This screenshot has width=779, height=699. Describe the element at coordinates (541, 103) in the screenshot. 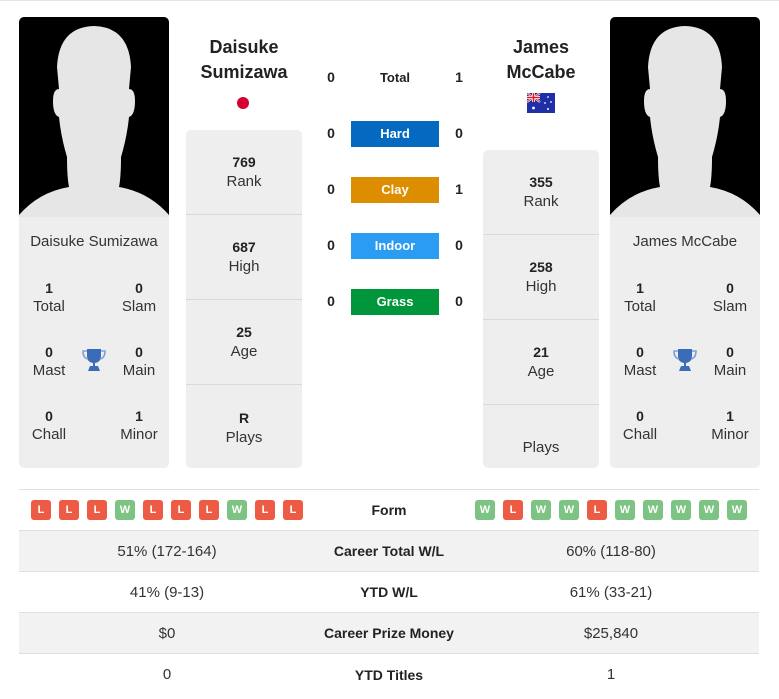

I see `australia-flag-icon` at that location.